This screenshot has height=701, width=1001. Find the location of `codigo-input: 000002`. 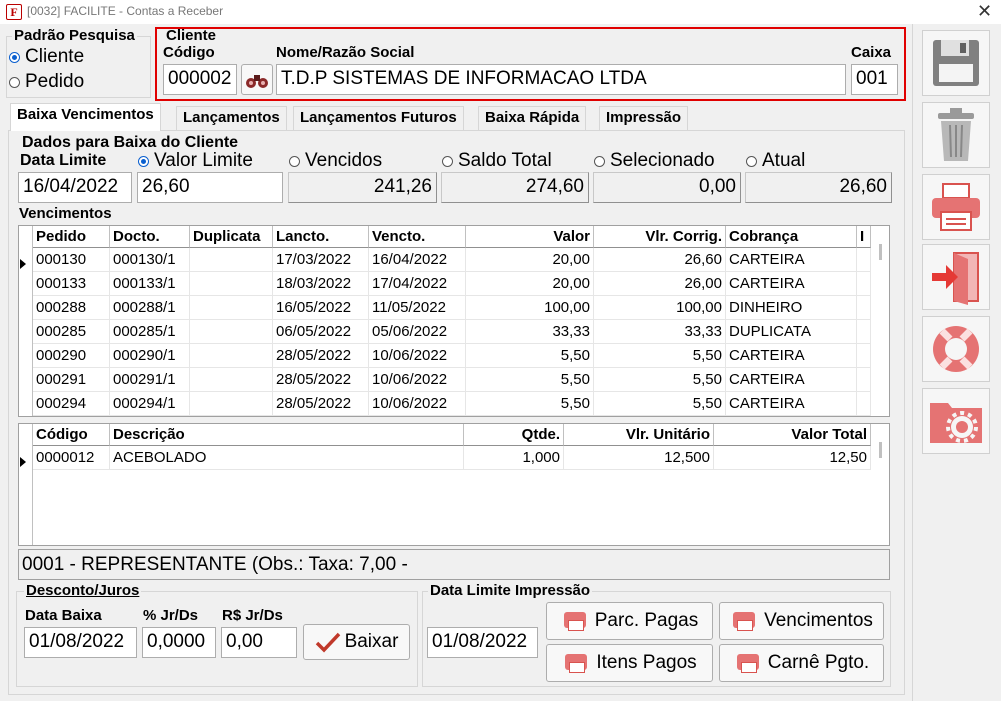

codigo-input: 000002 is located at coordinates (200, 79).